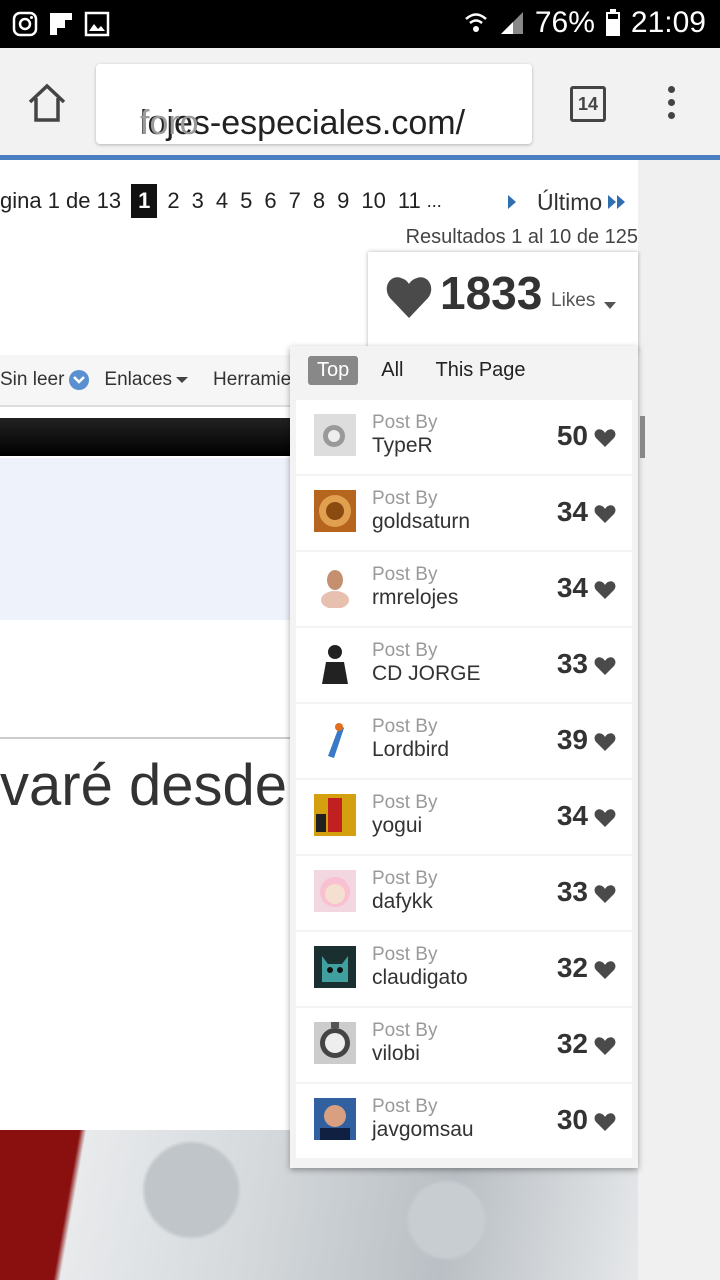  I want to click on tab-top: Top, so click(333, 370).